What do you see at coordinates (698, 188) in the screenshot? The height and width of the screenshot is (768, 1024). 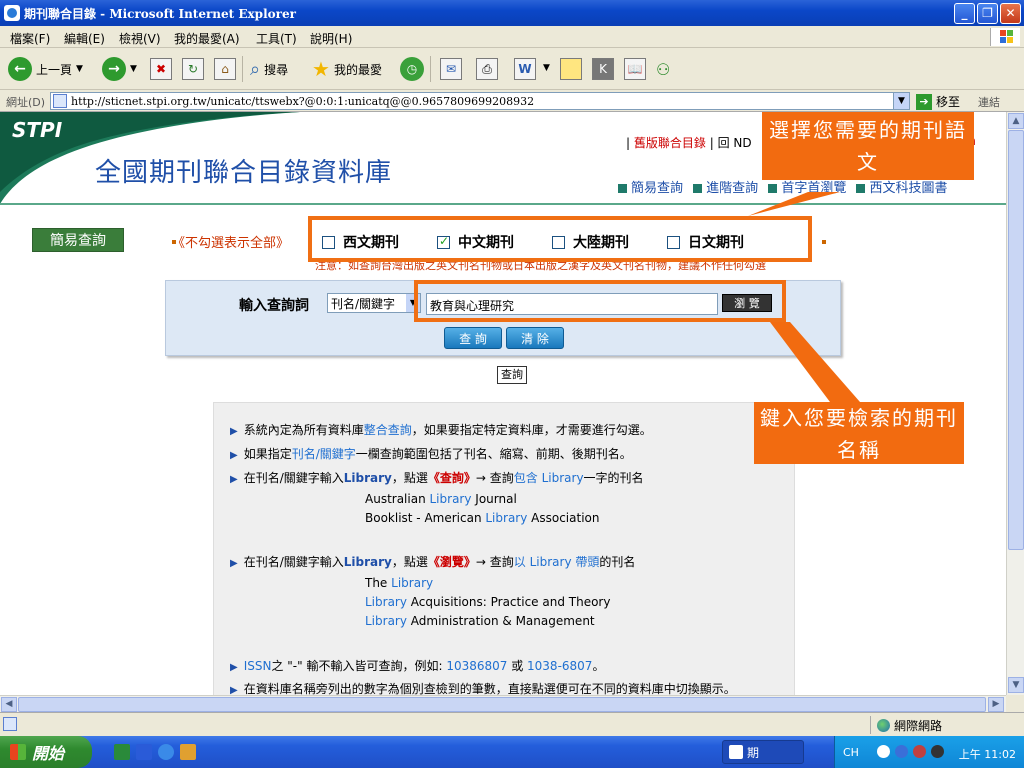 I see `nav-bullet` at bounding box center [698, 188].